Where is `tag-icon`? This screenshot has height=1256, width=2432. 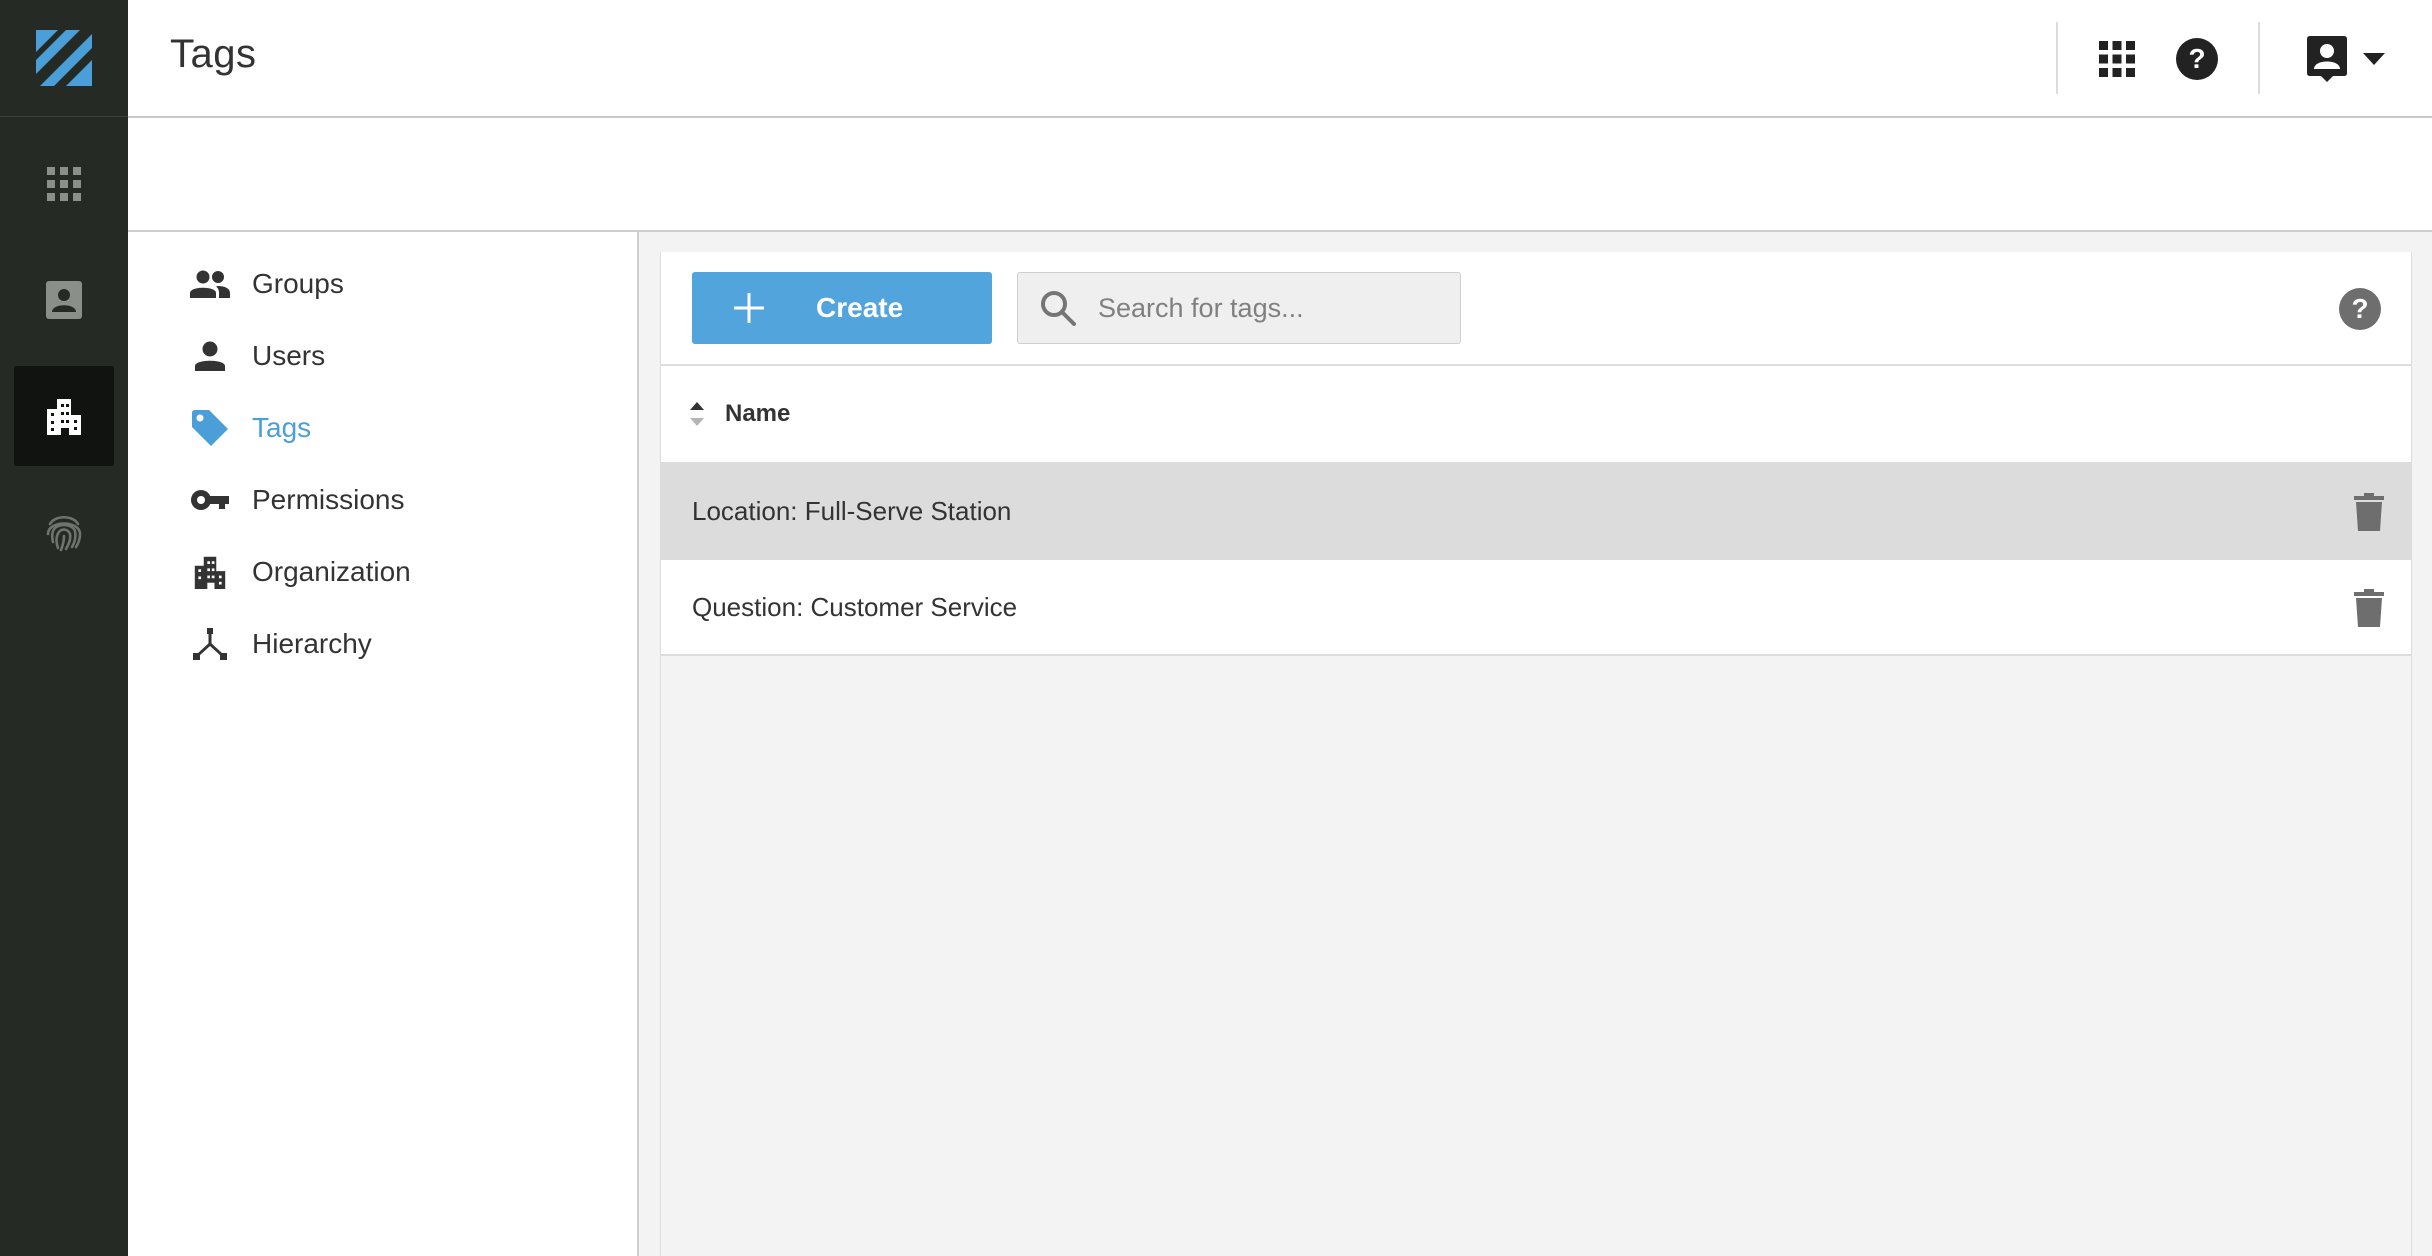
tag-icon is located at coordinates (210, 428).